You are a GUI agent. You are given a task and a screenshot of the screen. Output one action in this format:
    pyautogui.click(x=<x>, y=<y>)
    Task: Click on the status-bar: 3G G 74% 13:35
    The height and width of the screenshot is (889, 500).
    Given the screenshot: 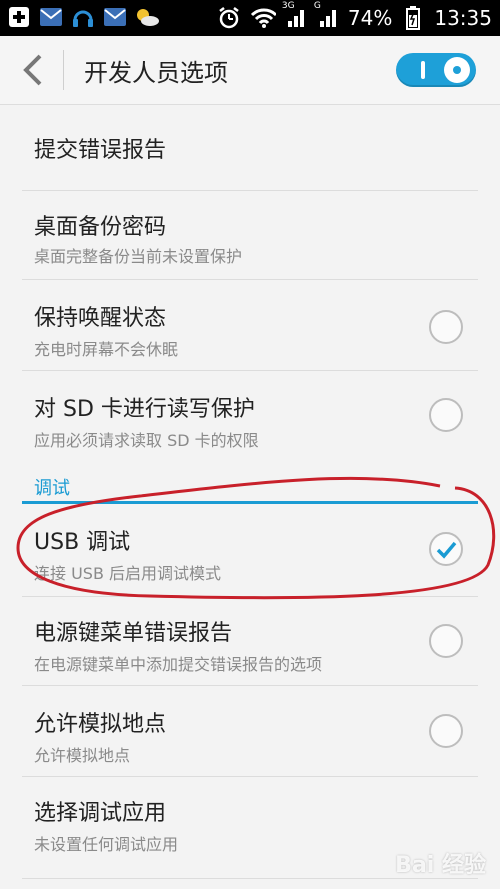 What is the action you would take?
    pyautogui.click(x=250, y=18)
    